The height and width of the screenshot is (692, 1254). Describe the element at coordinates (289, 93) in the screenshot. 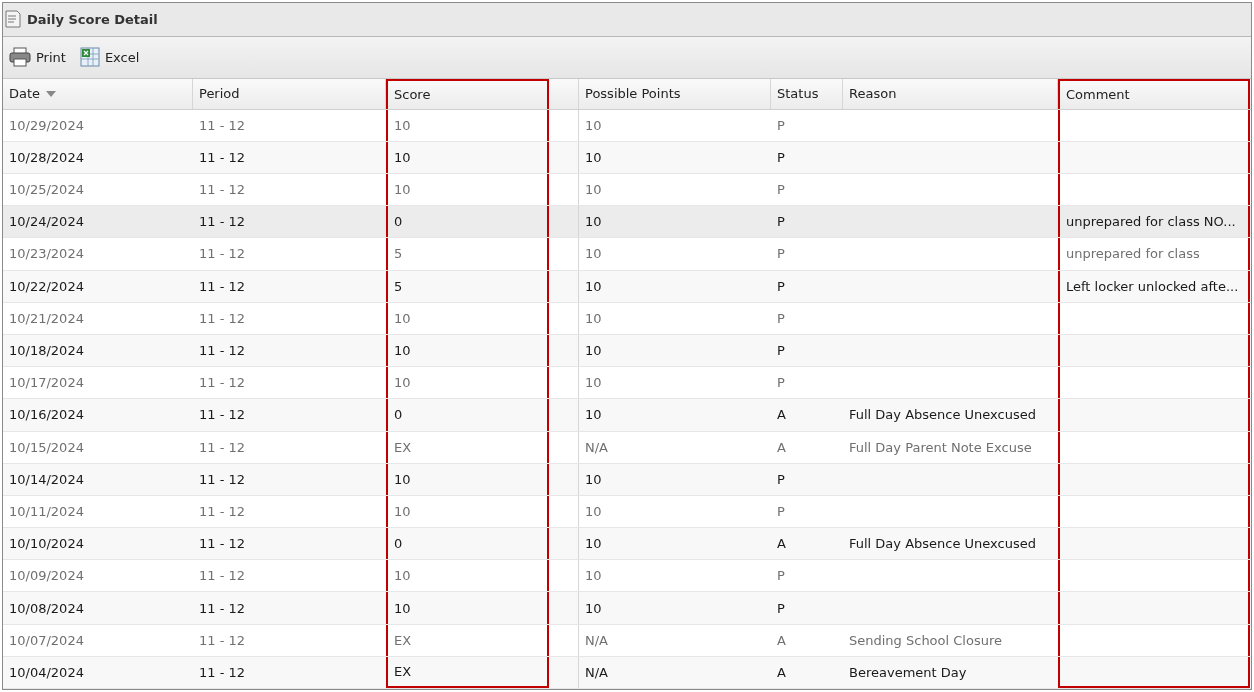

I see `column-header: Period` at that location.